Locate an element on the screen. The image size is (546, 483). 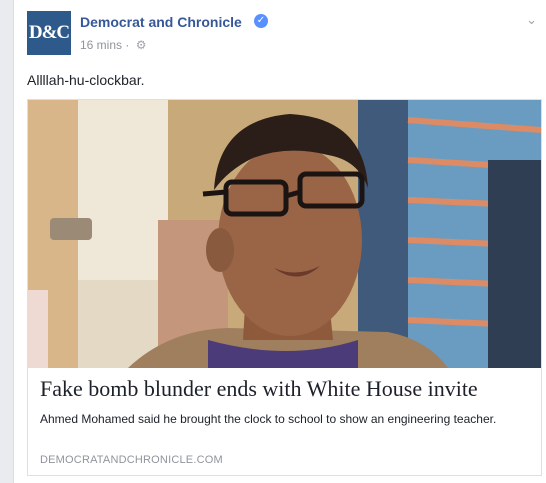
page-avatar: D&C is located at coordinates (49, 33).